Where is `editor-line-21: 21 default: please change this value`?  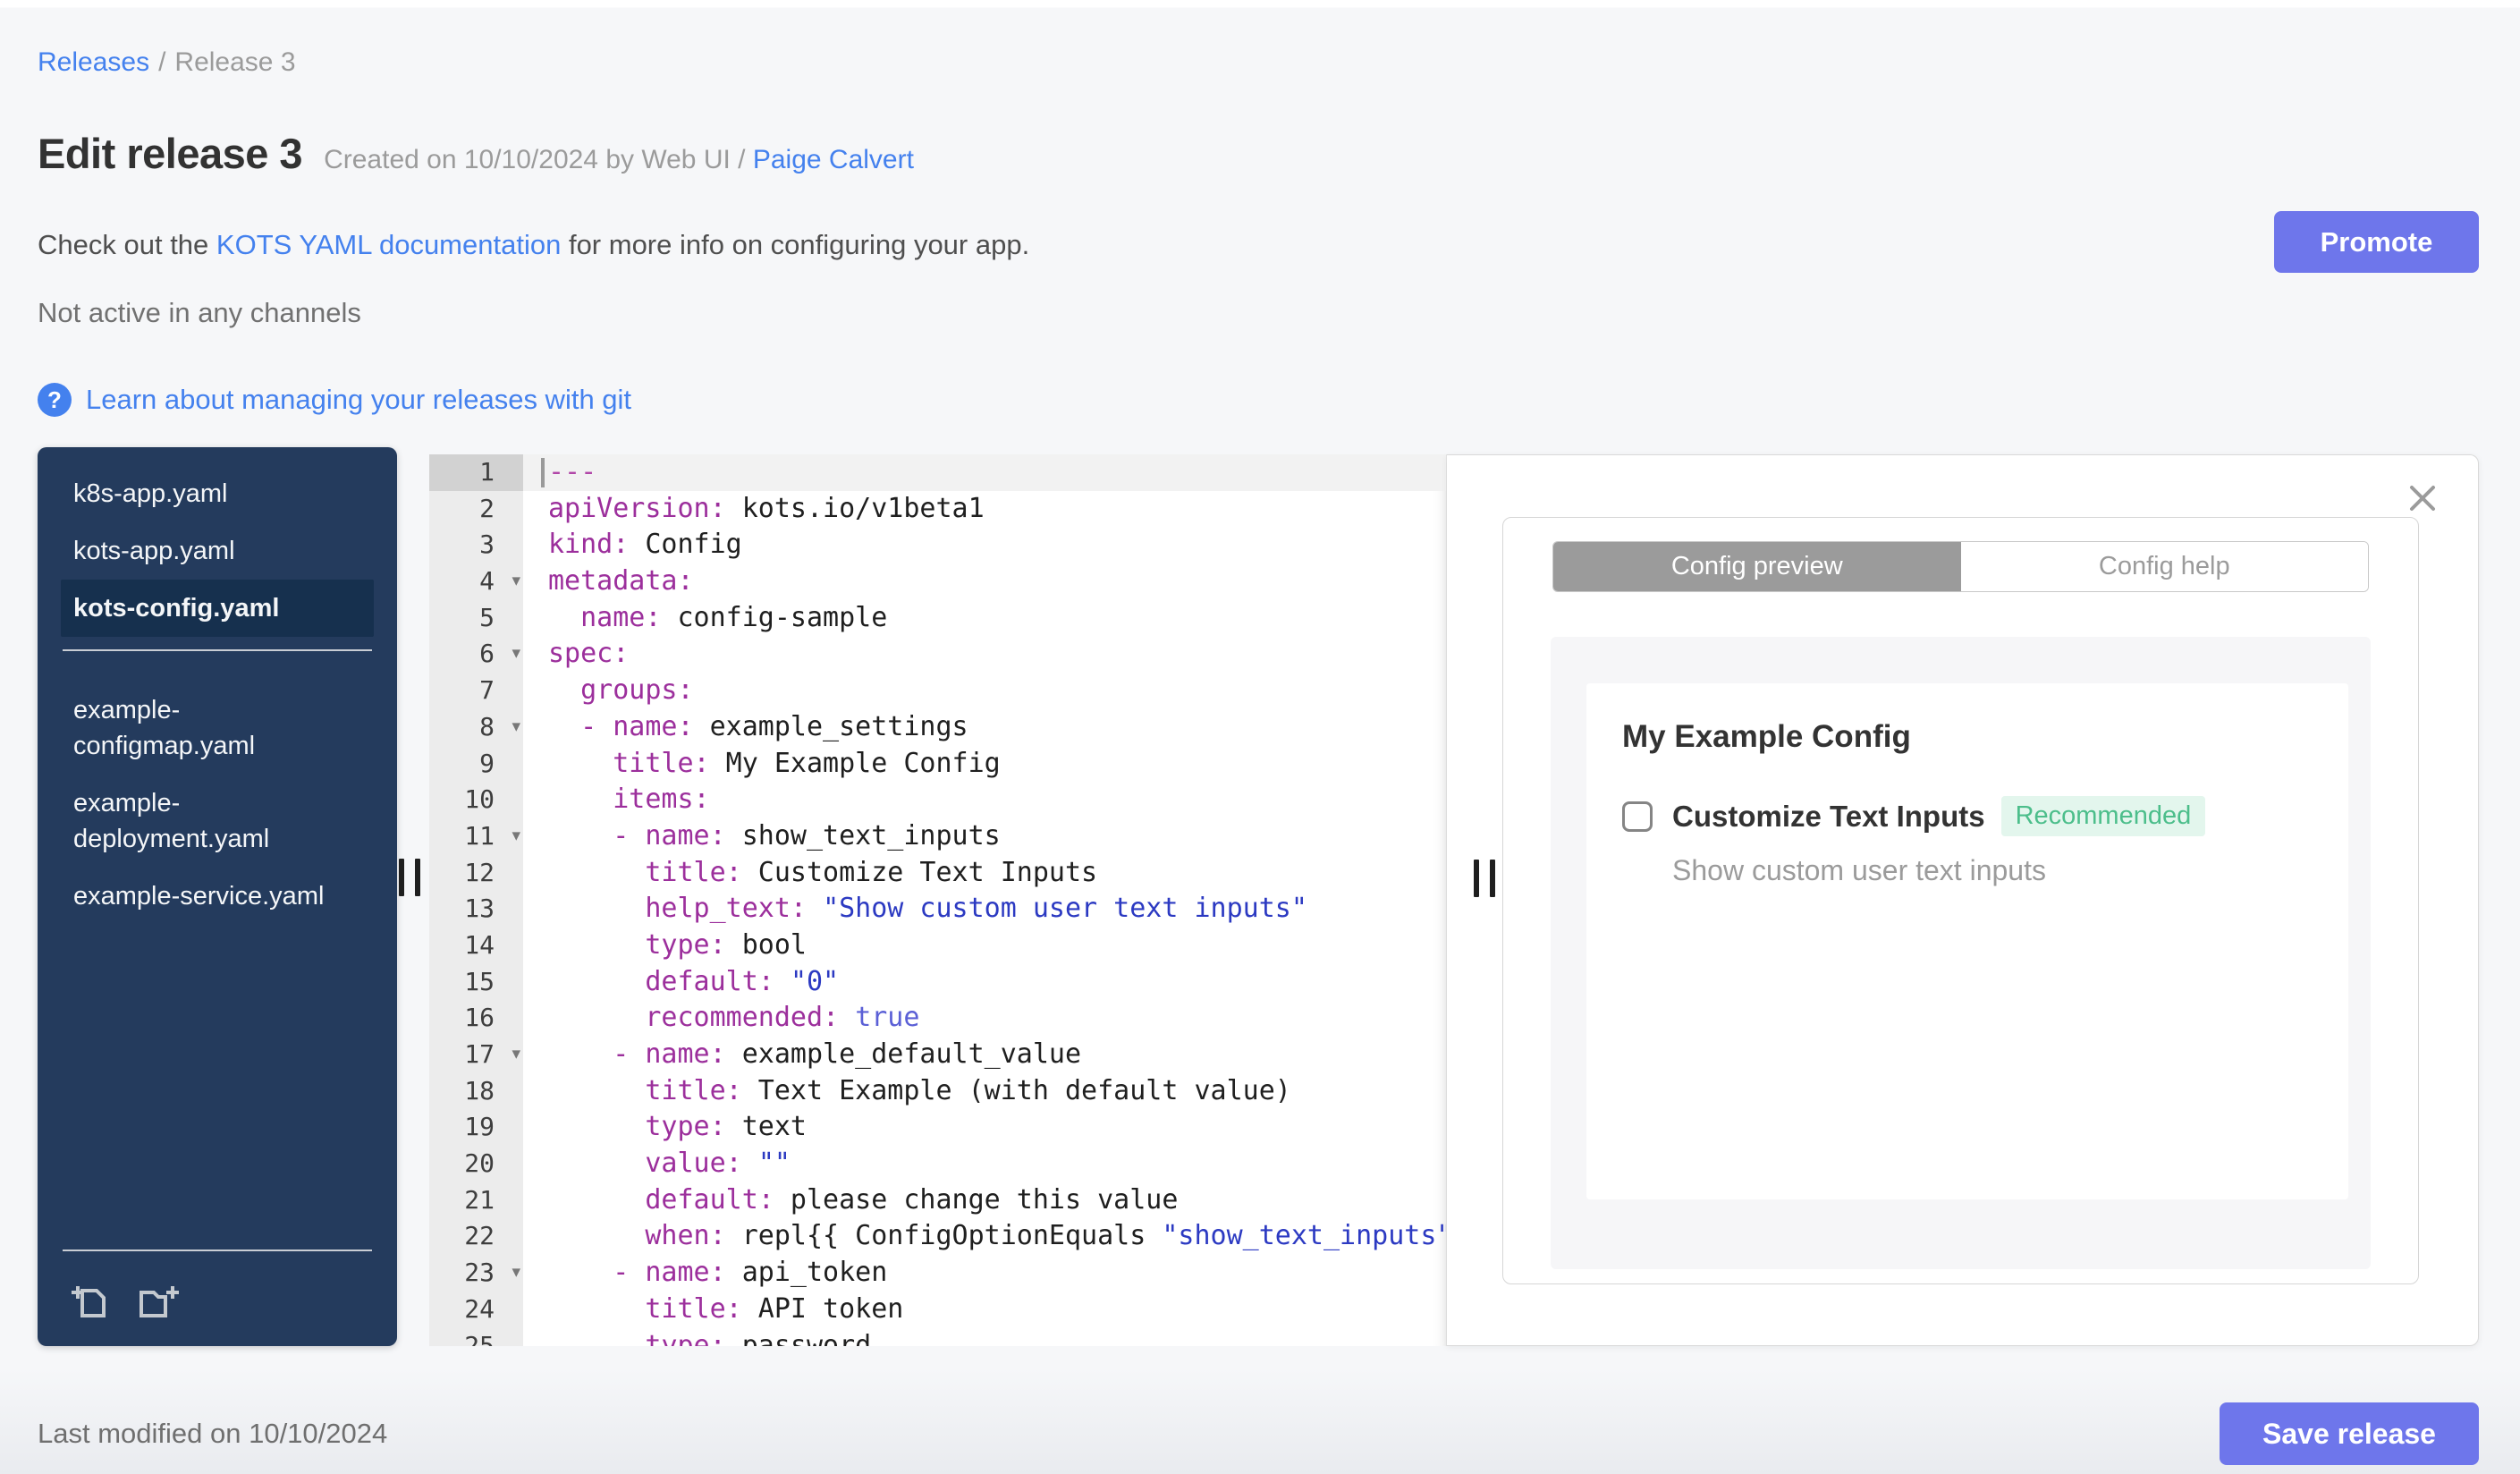 editor-line-21: 21 default: please change this value is located at coordinates (937, 1200).